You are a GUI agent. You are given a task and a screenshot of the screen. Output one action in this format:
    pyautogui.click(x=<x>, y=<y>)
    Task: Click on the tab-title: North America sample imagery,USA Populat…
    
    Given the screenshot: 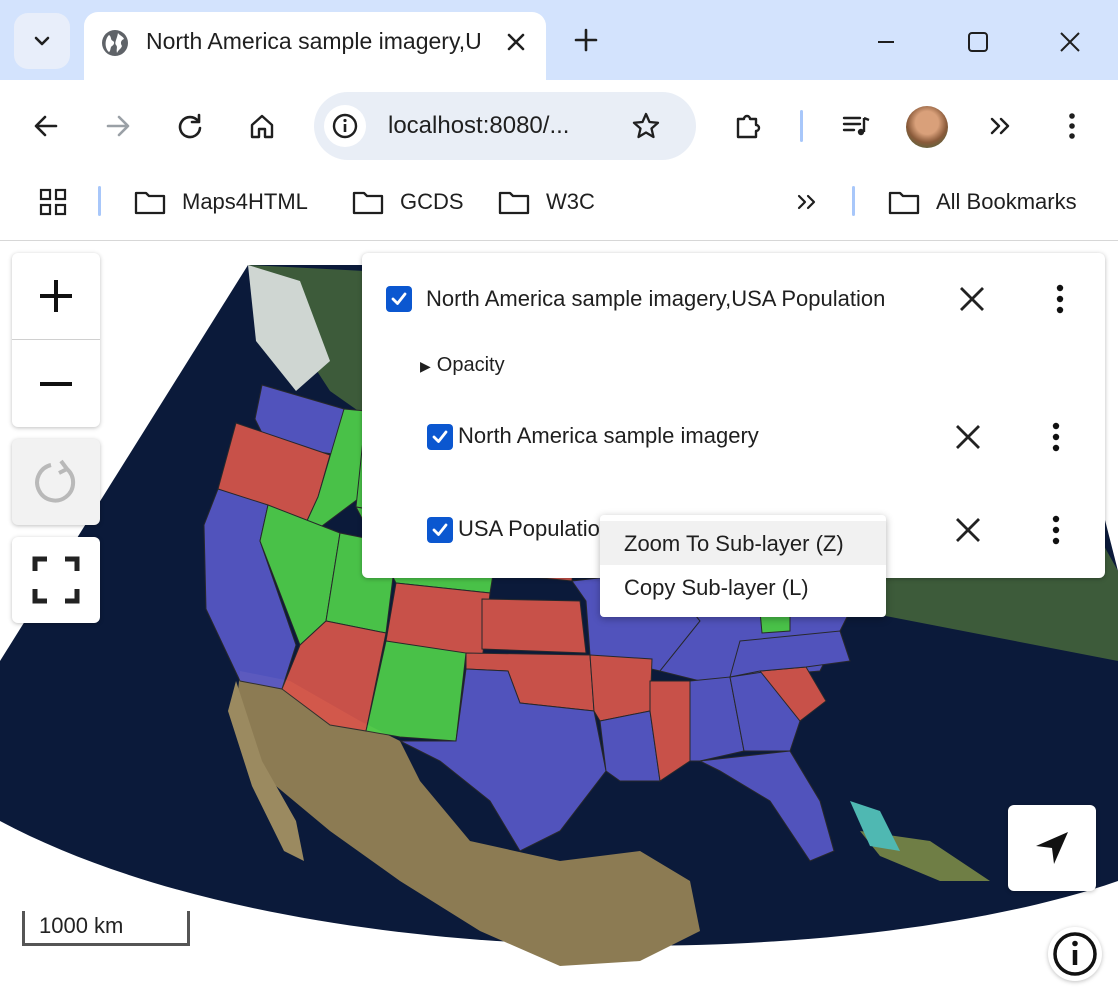 What is the action you would take?
    pyautogui.click(x=313, y=41)
    